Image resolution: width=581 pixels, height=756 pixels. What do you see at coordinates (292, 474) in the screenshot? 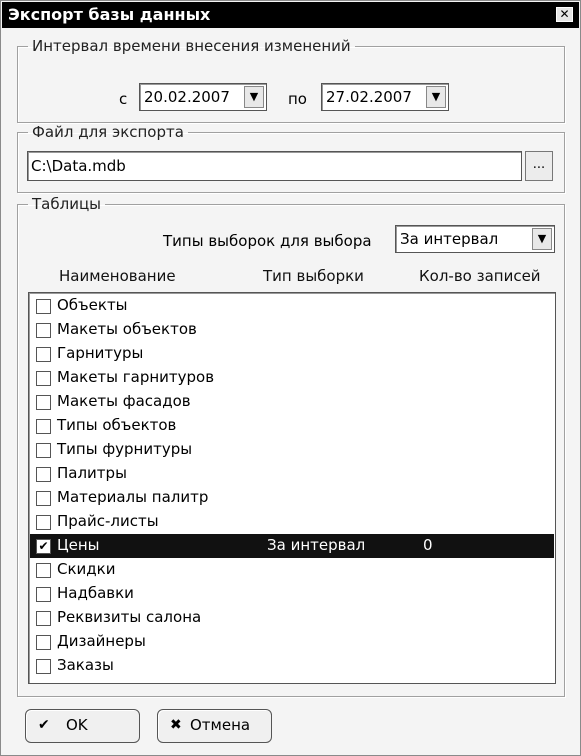
I see `list-item: Палитры` at bounding box center [292, 474].